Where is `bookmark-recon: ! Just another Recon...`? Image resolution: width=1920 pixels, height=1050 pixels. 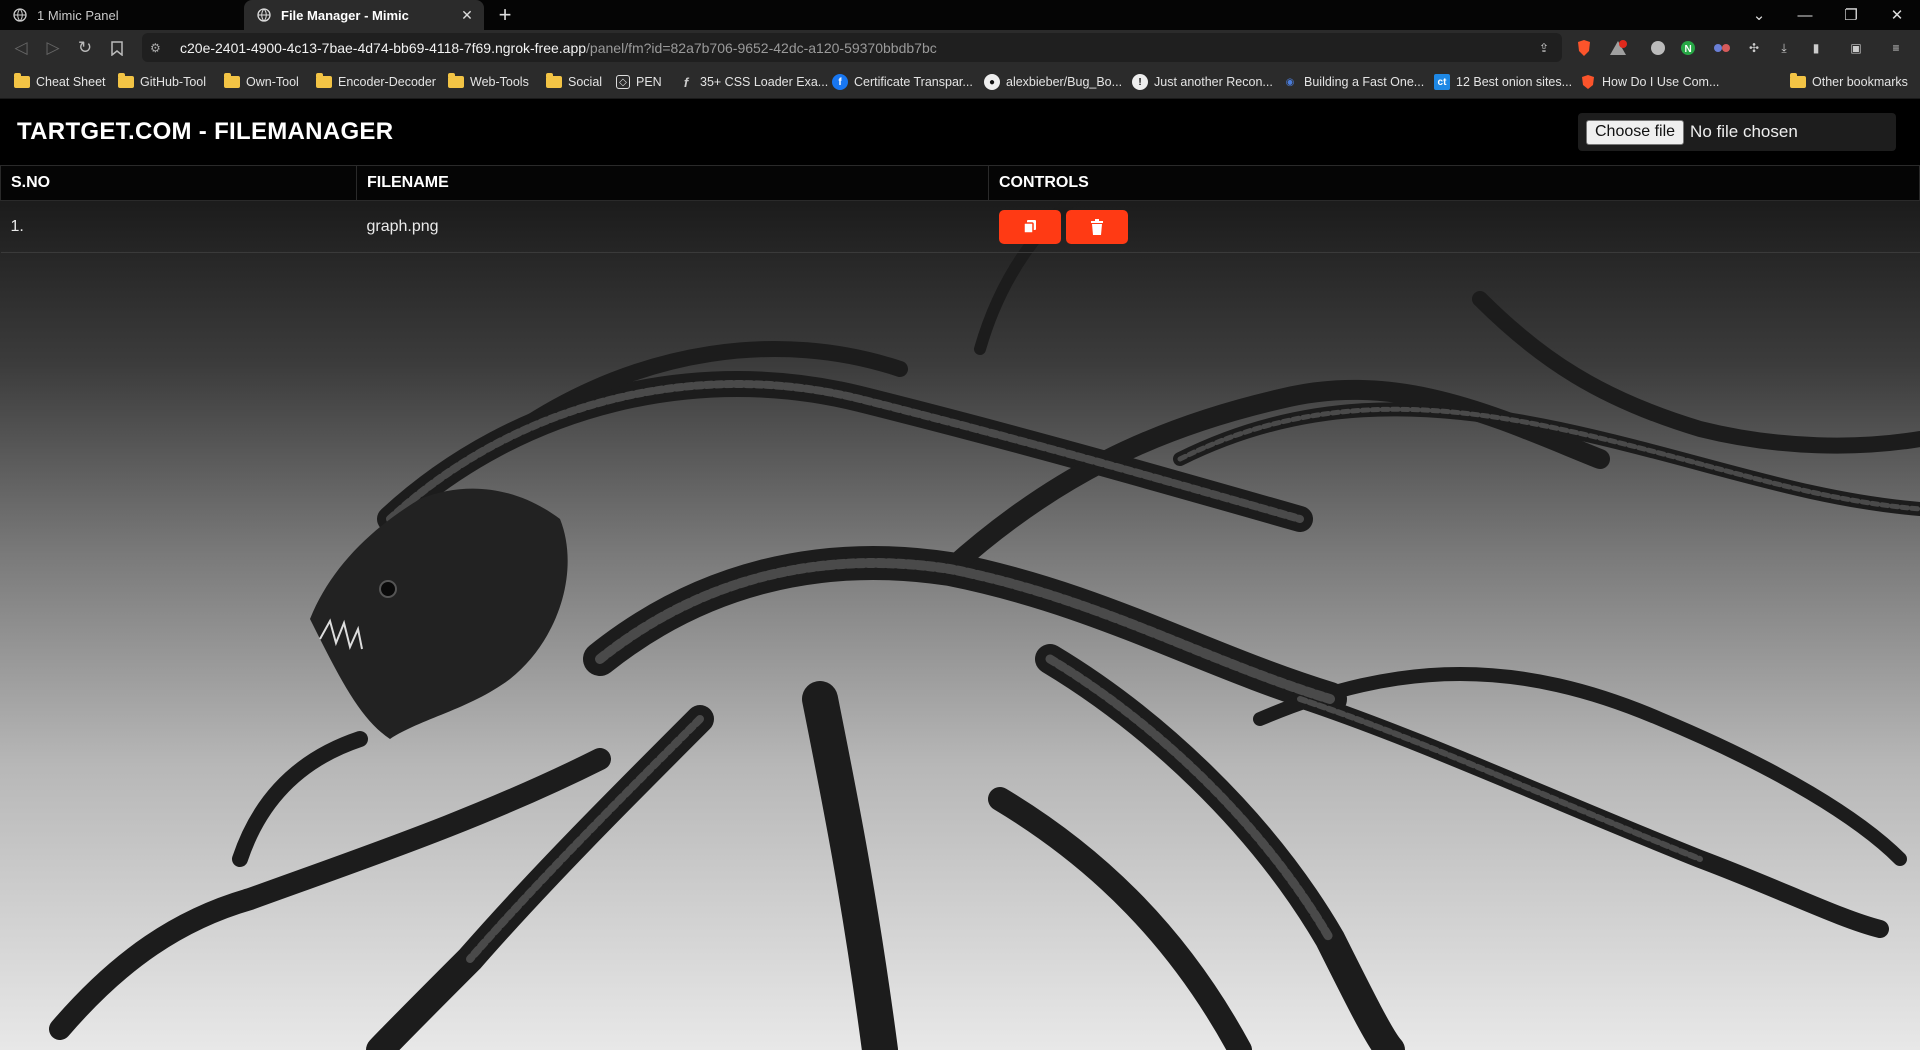
bookmark-recon: ! Just another Recon... is located at coordinates (1202, 82).